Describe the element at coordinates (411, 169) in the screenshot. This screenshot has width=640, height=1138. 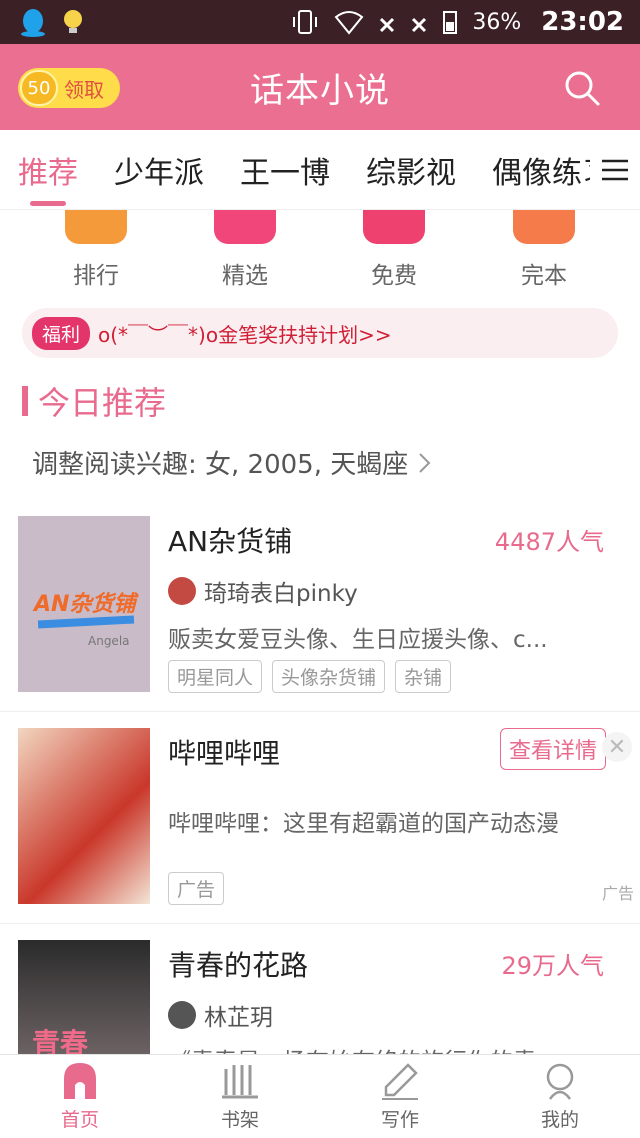
I see `tab-film-tv: 综影视` at that location.